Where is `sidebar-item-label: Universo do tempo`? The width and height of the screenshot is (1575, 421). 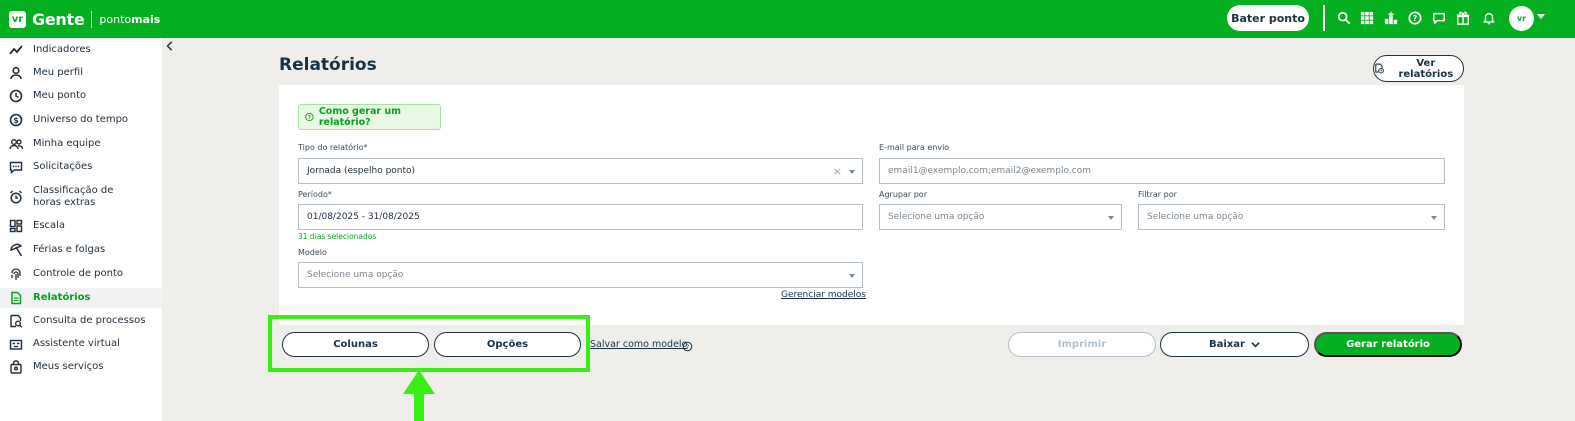 sidebar-item-label: Universo do tempo is located at coordinates (81, 119).